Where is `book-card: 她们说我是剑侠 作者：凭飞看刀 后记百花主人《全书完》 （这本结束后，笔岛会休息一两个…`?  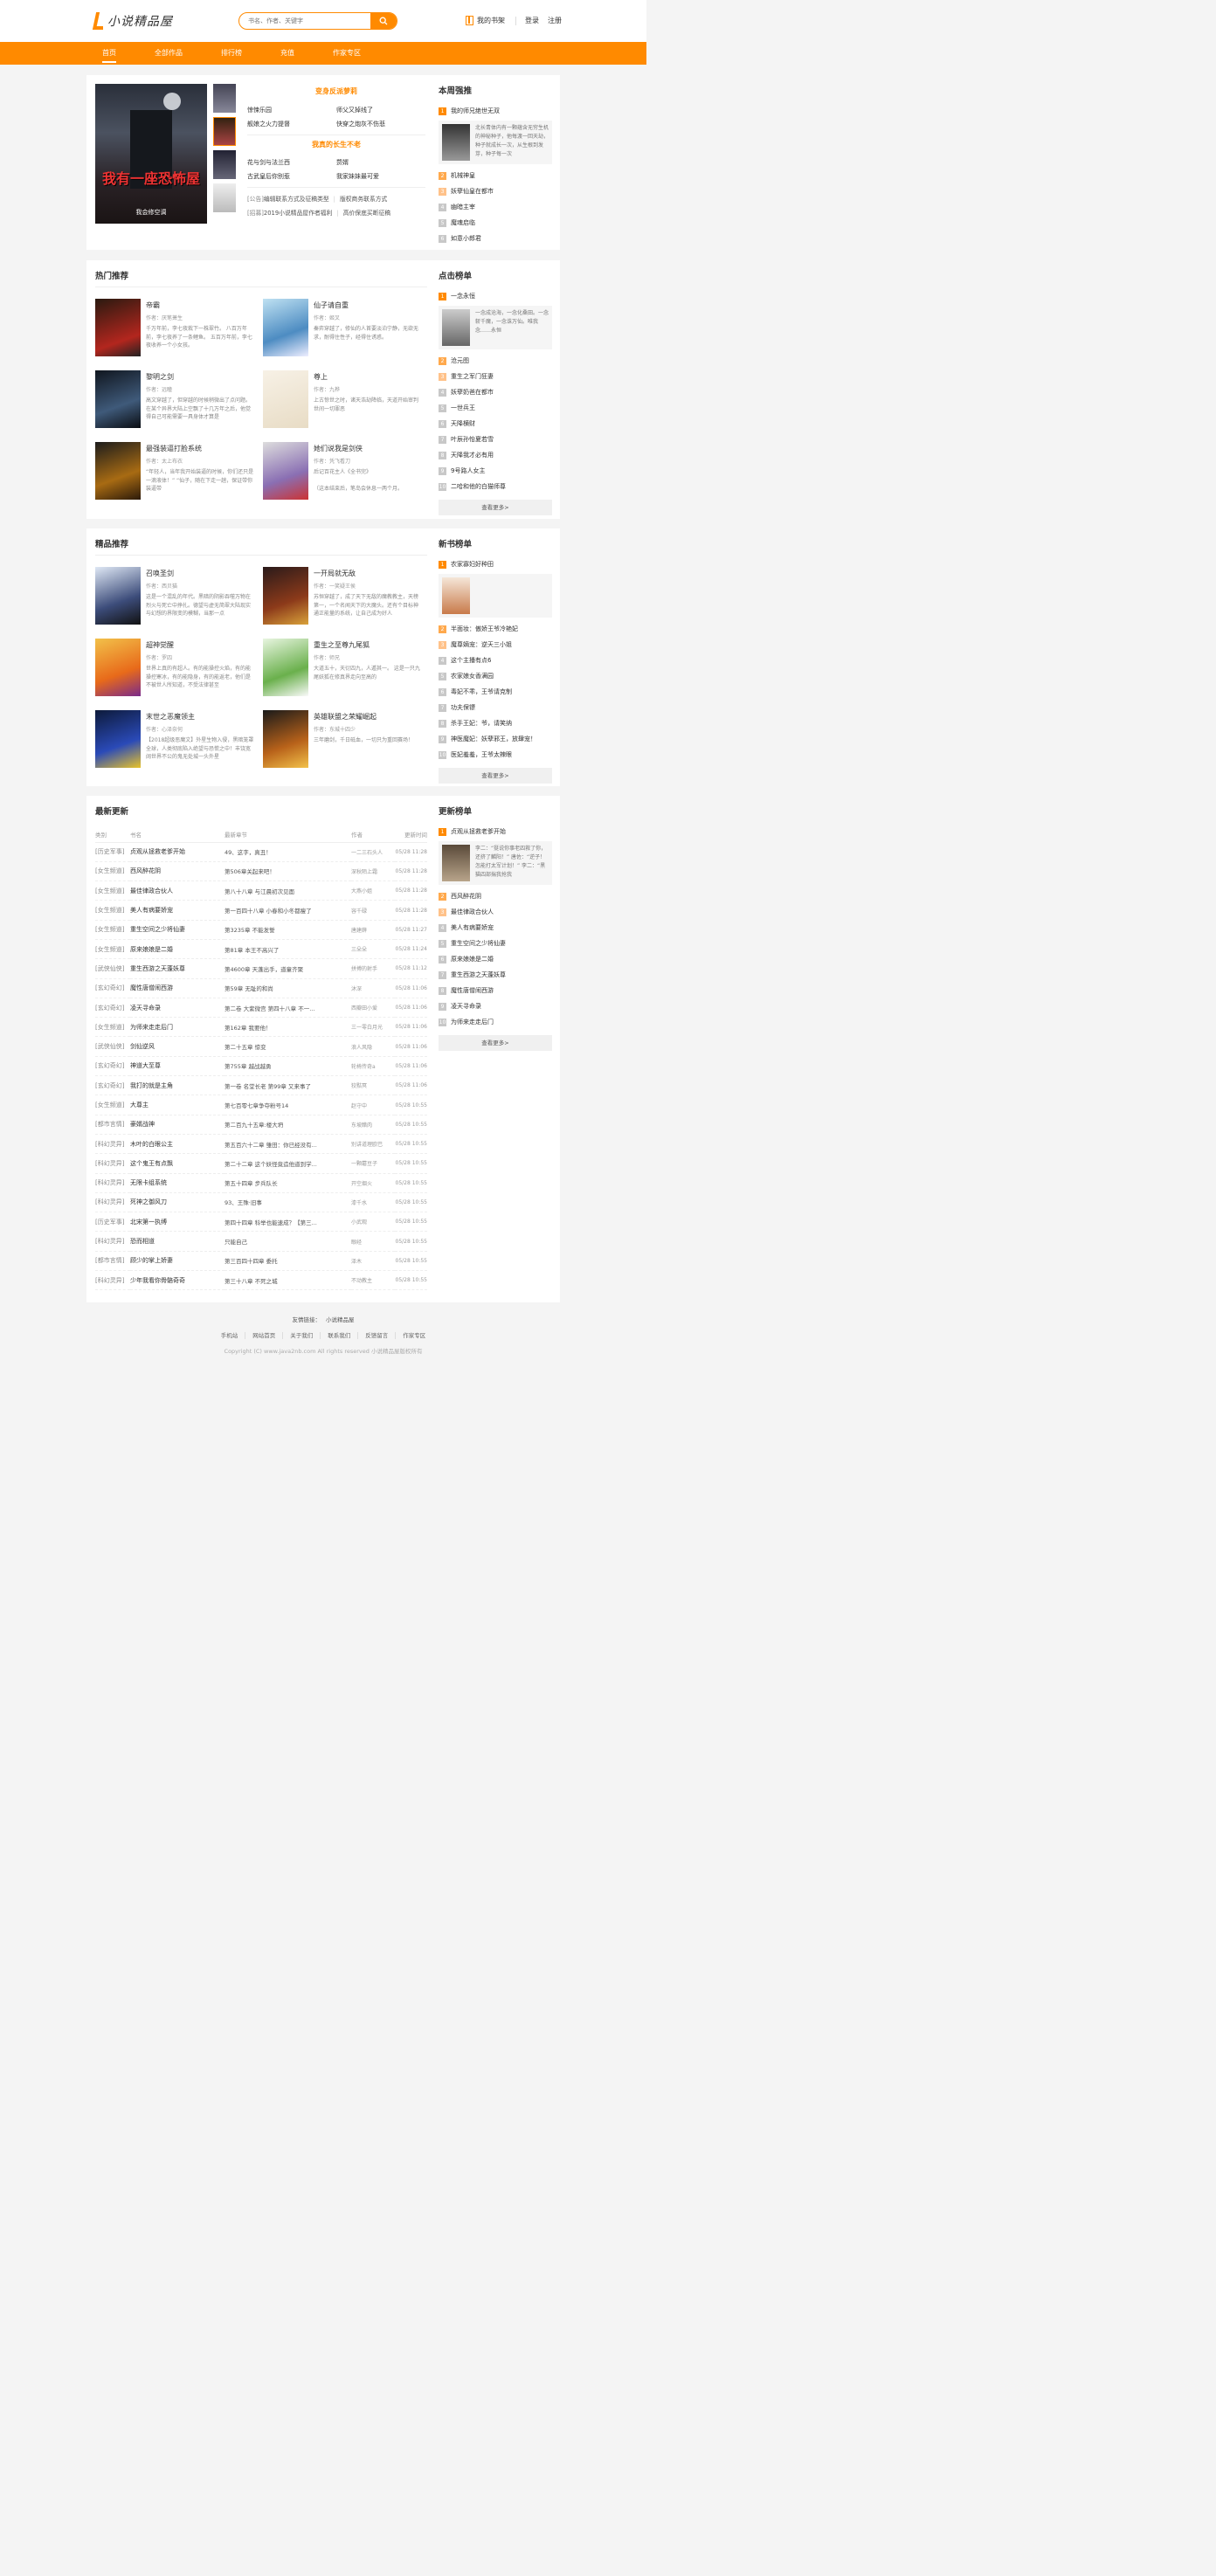 book-card: 她们说我是剑侠 作者：凭飞看刀 后记百花主人《全书完》 （这本结束后，笔岛会休息一两个… is located at coordinates (346, 471).